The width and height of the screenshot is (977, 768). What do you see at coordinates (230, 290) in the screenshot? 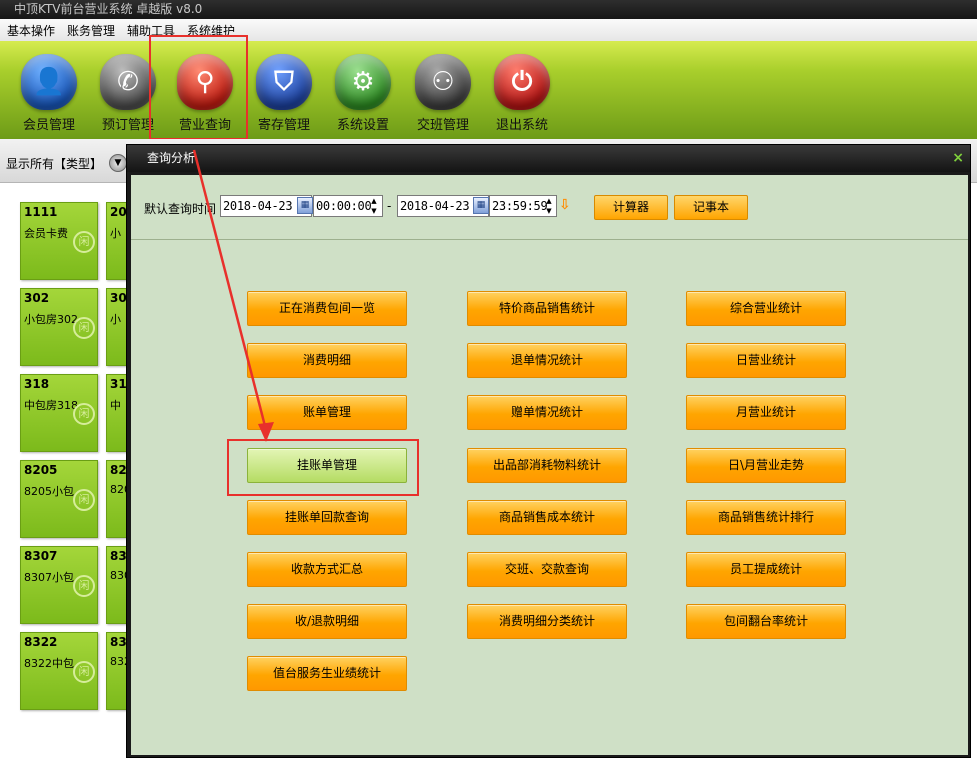
I see `annotation-arrow-line` at bounding box center [230, 290].